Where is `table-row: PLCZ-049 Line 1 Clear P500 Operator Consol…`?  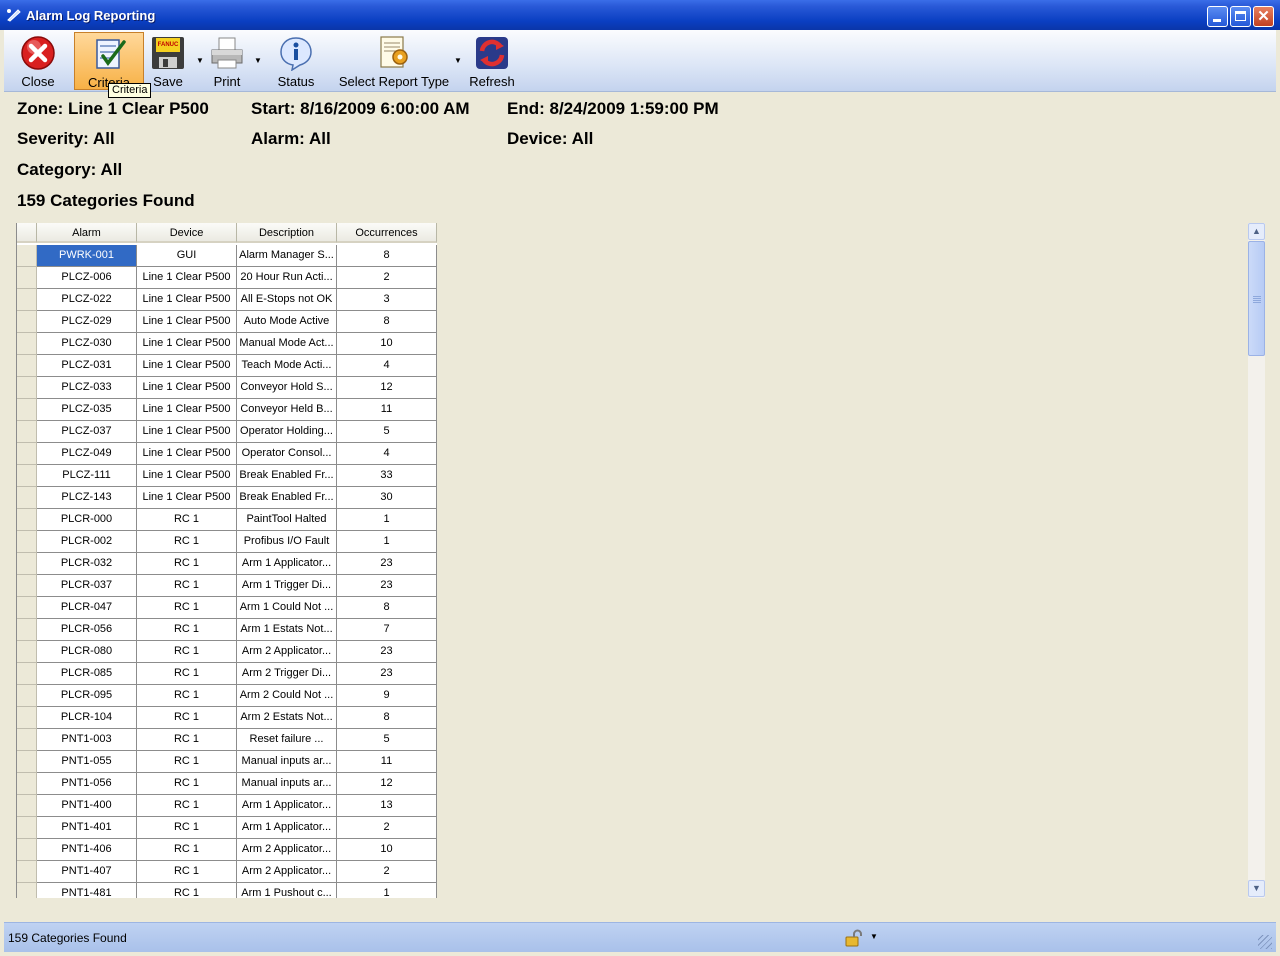 table-row: PLCZ-049 Line 1 Clear P500 Operator Consol… is located at coordinates (237, 454).